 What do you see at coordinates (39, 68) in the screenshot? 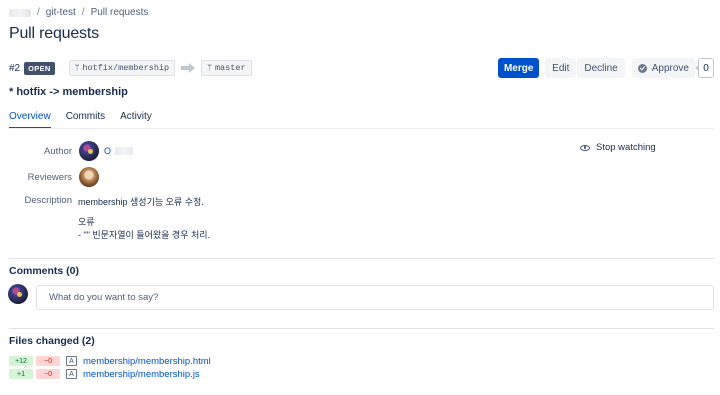
I see `status-badge: OPEN` at bounding box center [39, 68].